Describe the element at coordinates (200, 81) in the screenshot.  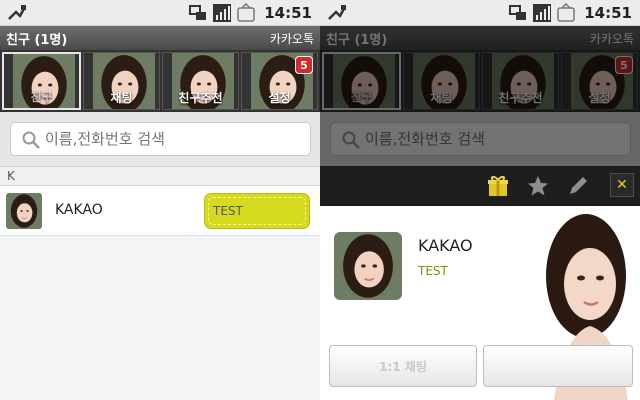
I see `tab-recommend: 친구추천` at that location.